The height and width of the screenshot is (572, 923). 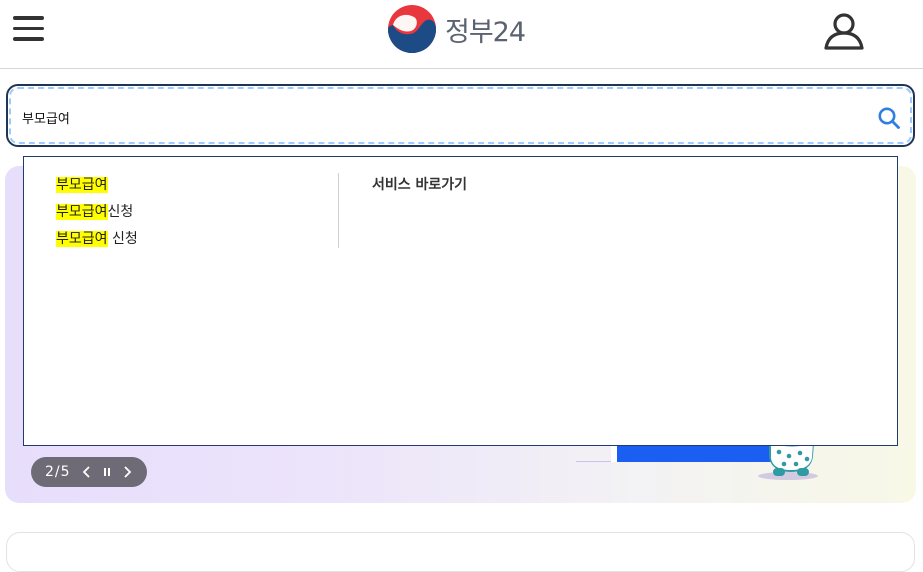 I want to click on suggestion-item: 부모급여, so click(x=97, y=186).